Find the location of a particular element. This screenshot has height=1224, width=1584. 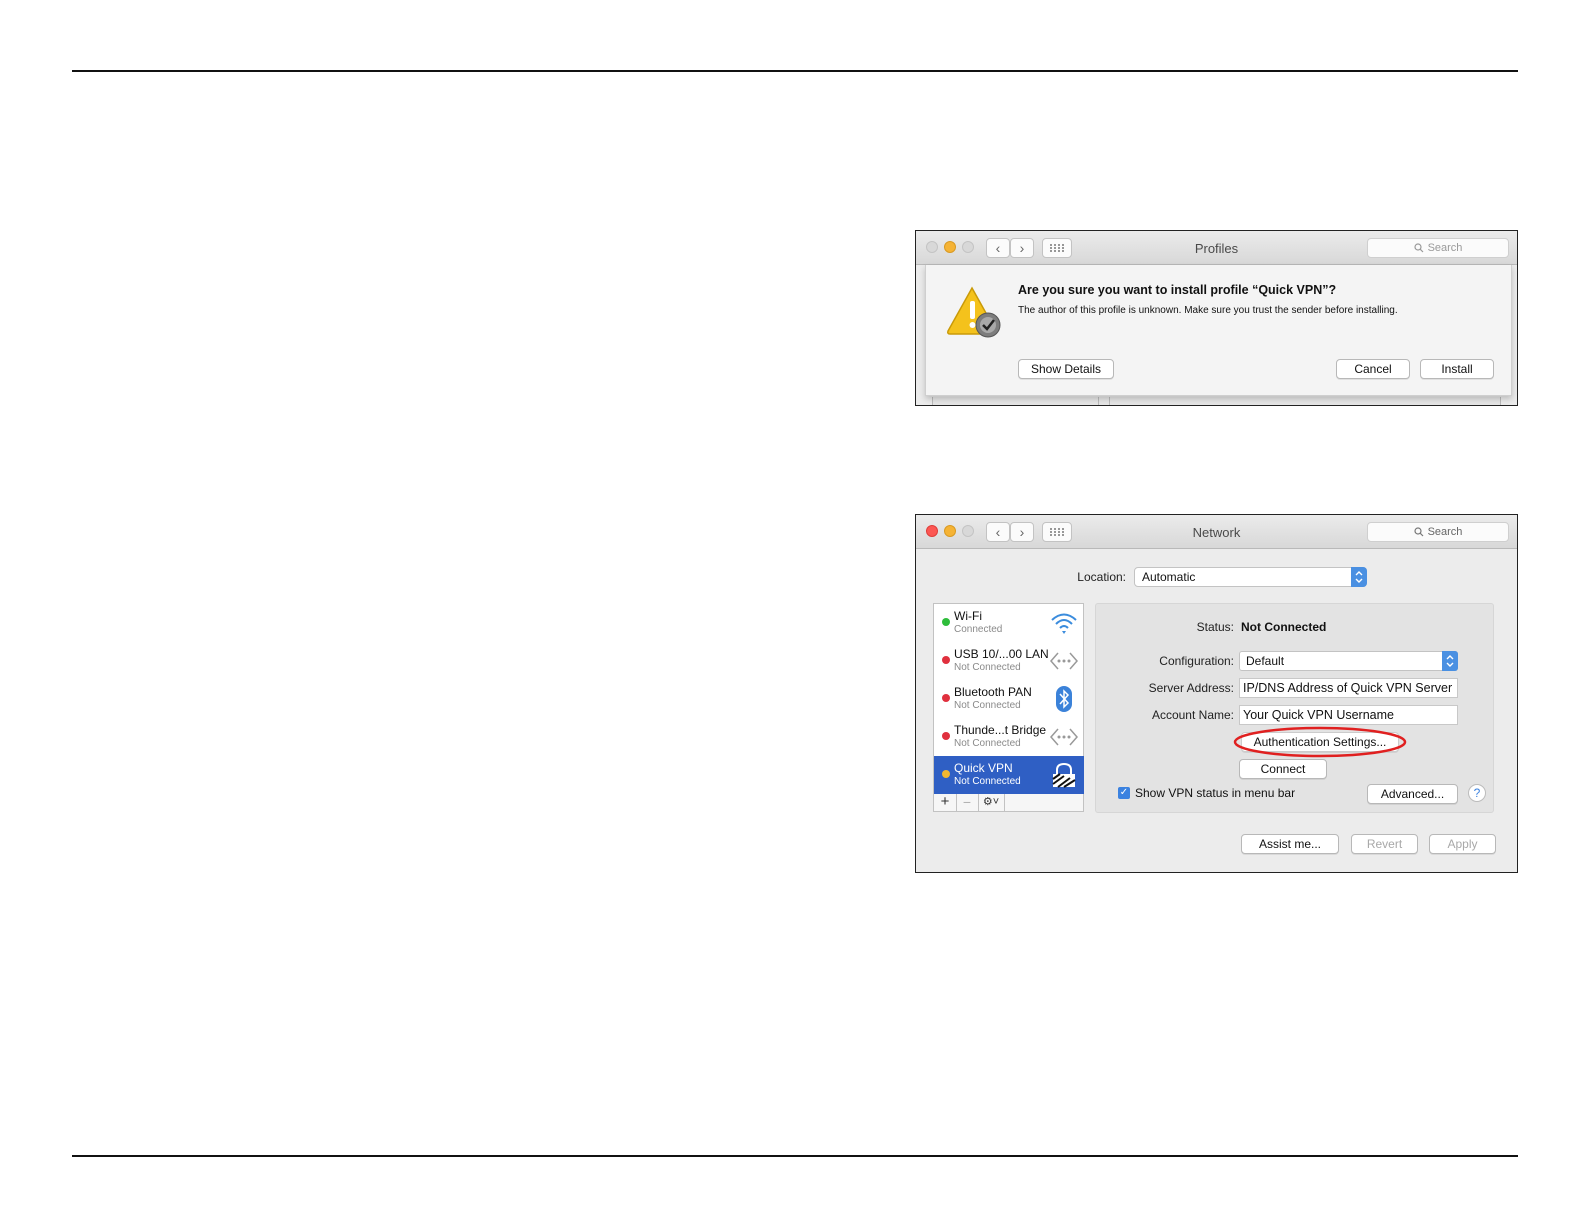

server-address-label: Server Address: is located at coordinates (1191, 688).